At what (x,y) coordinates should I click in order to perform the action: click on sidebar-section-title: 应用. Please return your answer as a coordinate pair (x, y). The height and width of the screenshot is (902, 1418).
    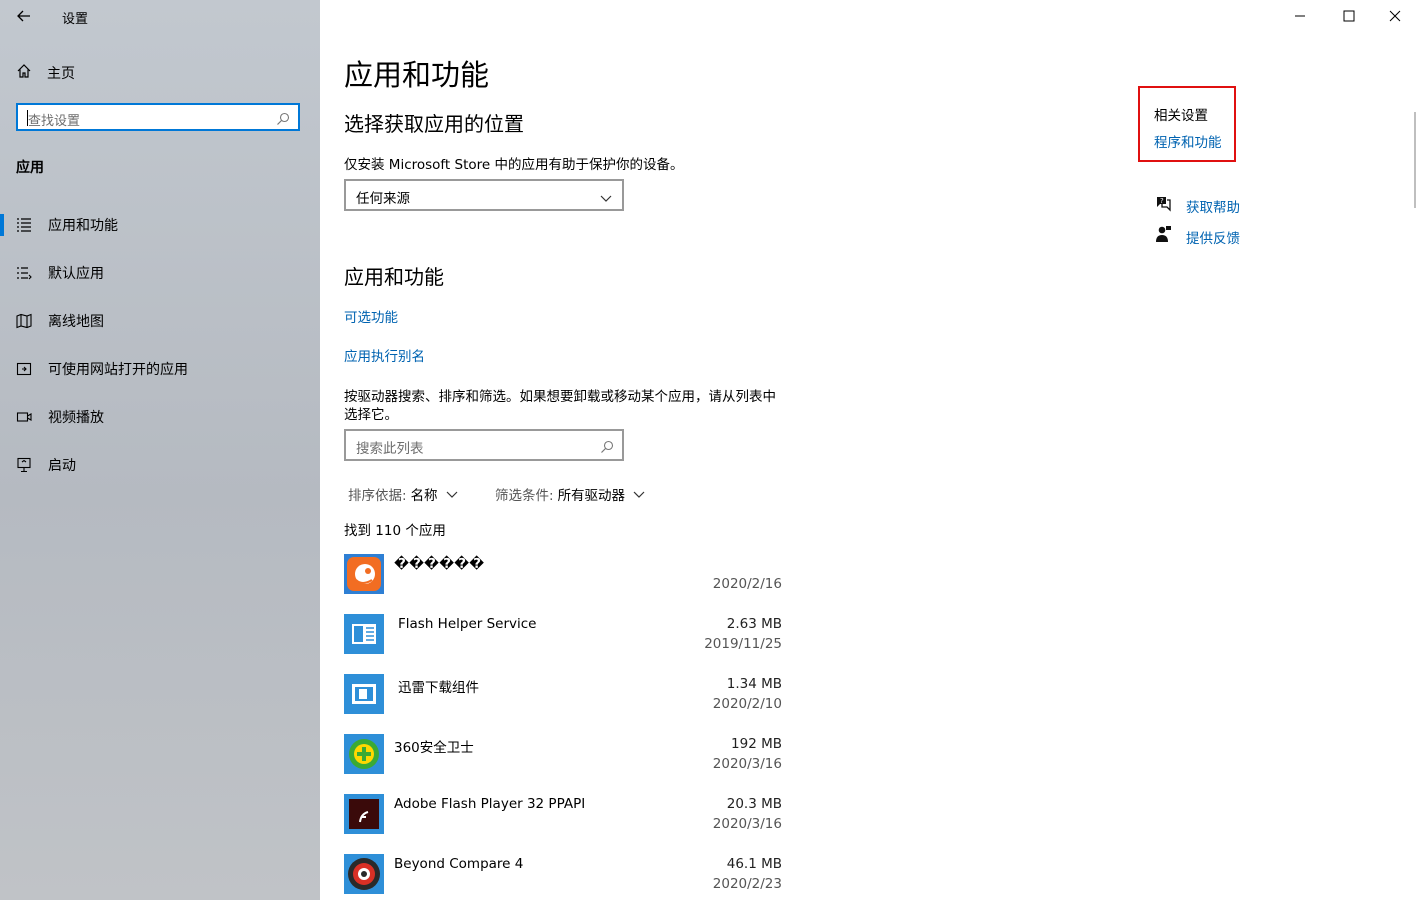
    Looking at the image, I should click on (30, 168).